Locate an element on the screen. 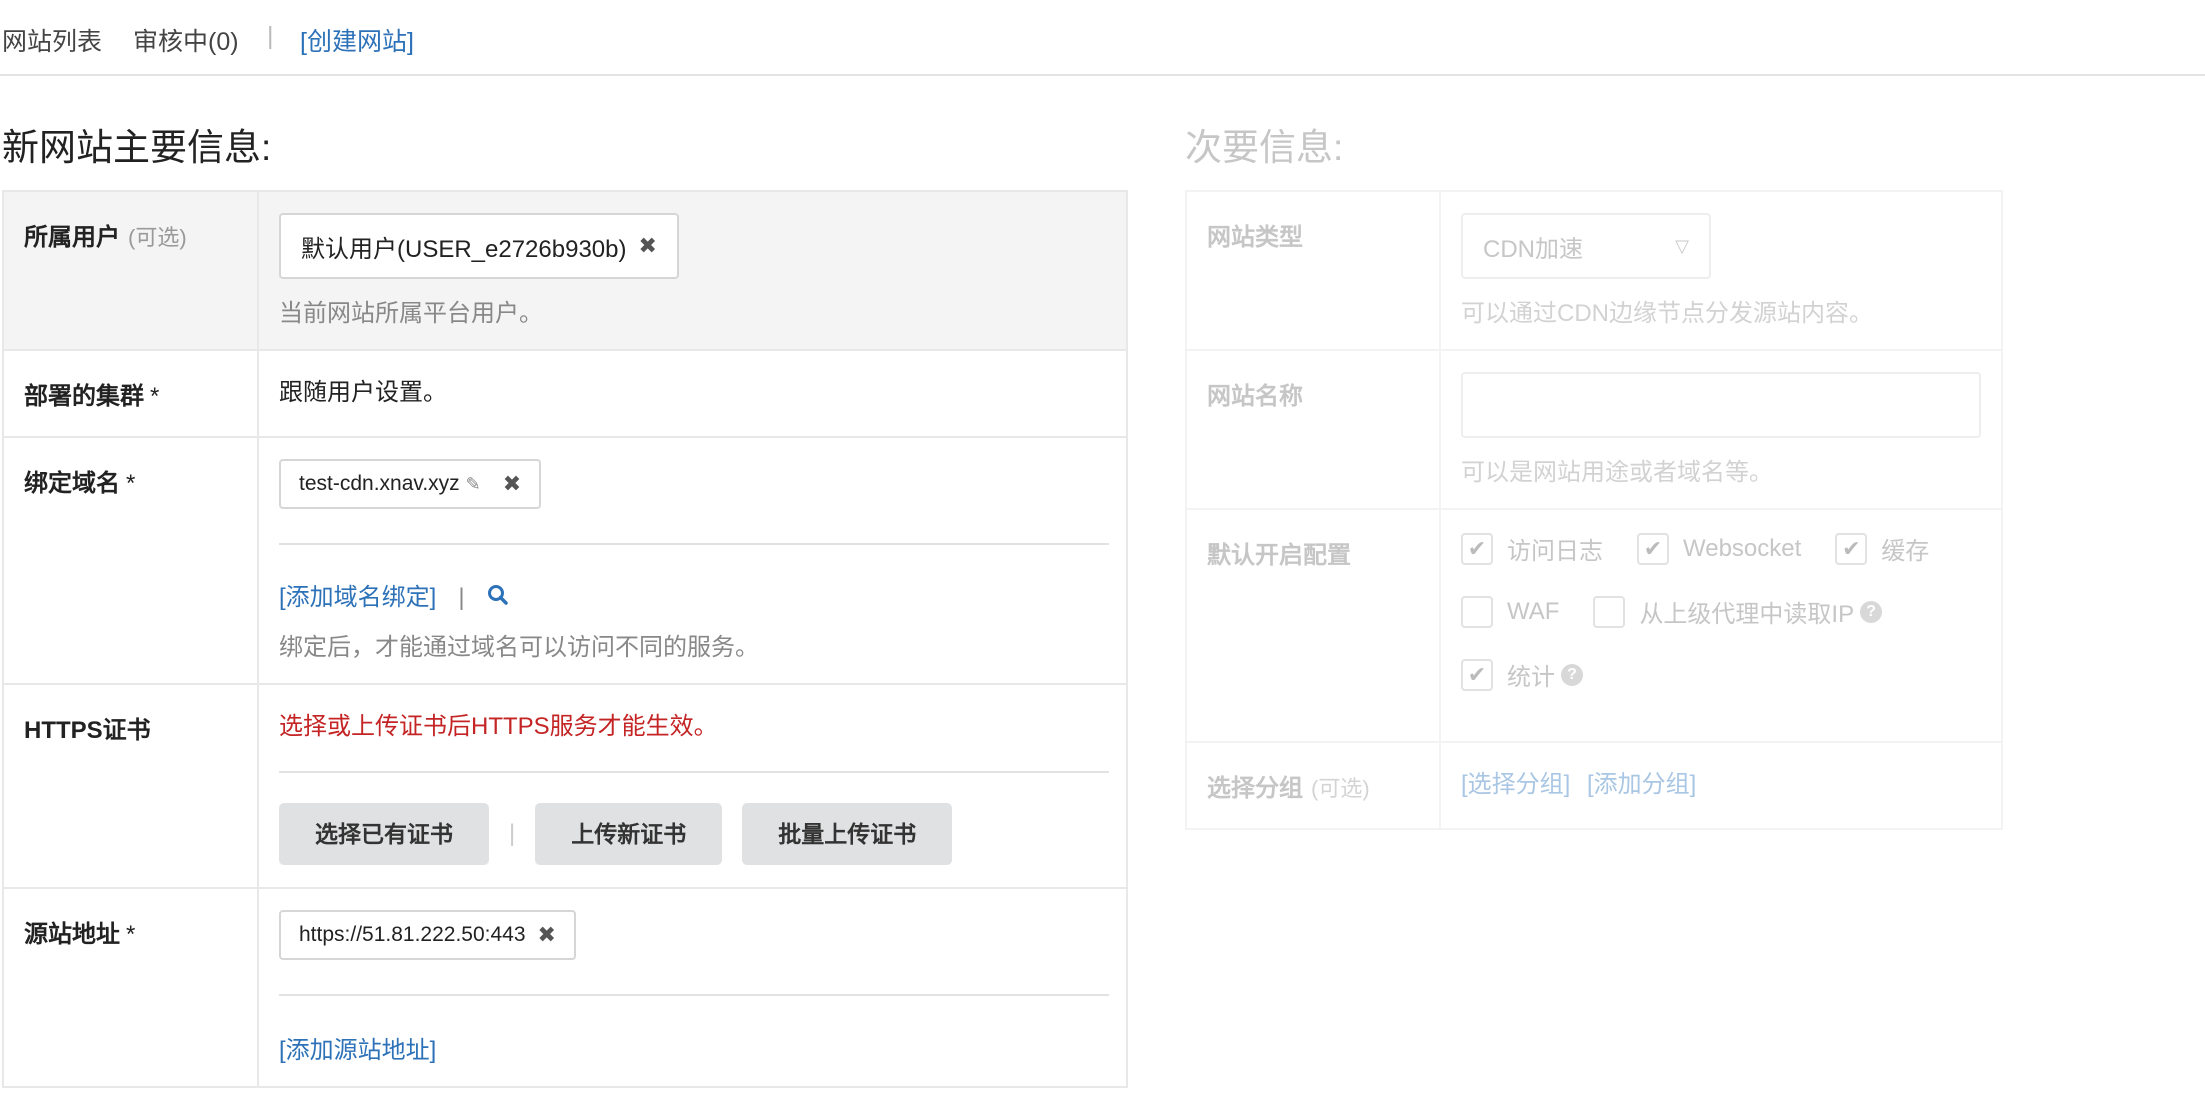 The image size is (2205, 1103). user-selector: 默认用户(USER_e2726b930b) ✖ is located at coordinates (479, 246).